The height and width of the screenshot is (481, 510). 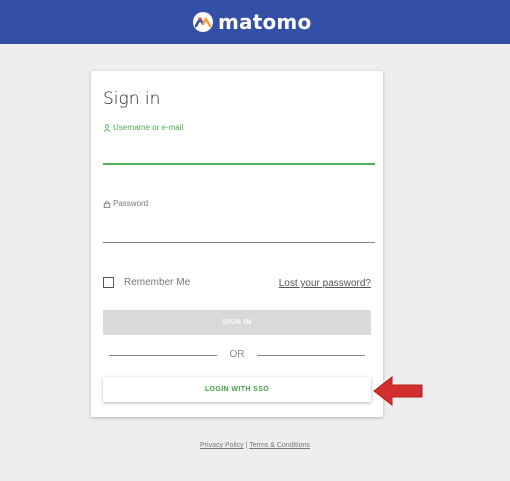 I want to click on matomo-logo: matomo, so click(x=252, y=22).